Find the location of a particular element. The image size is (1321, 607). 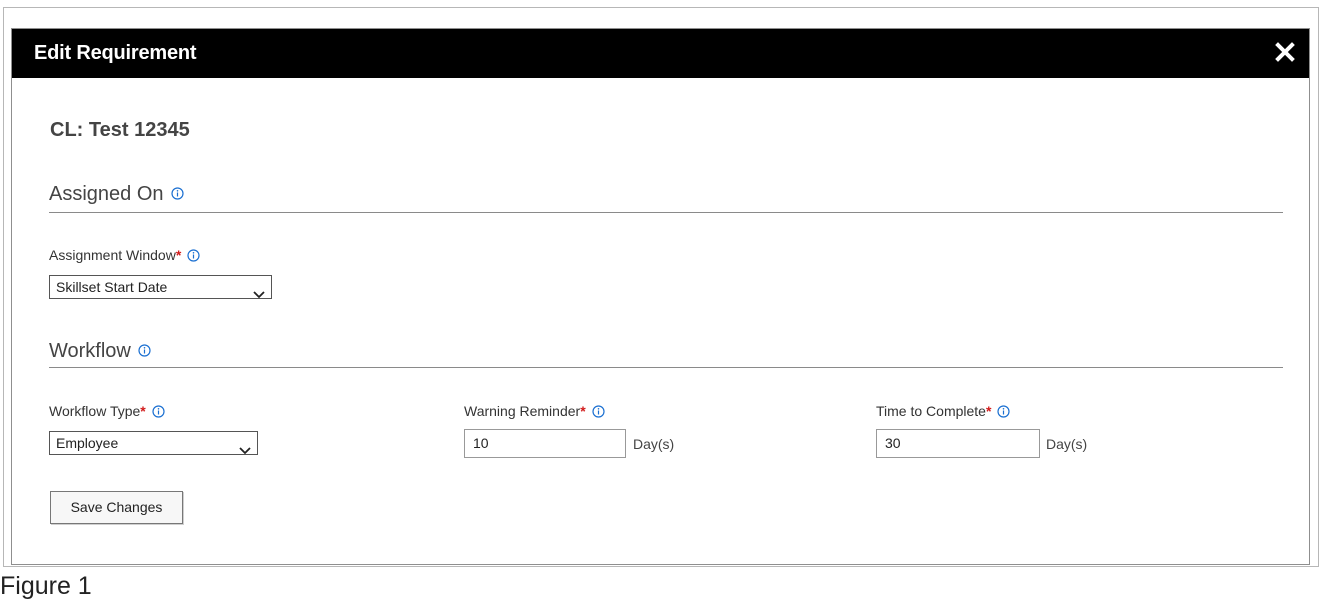

workflow-heading: Workflow is located at coordinates (100, 351).